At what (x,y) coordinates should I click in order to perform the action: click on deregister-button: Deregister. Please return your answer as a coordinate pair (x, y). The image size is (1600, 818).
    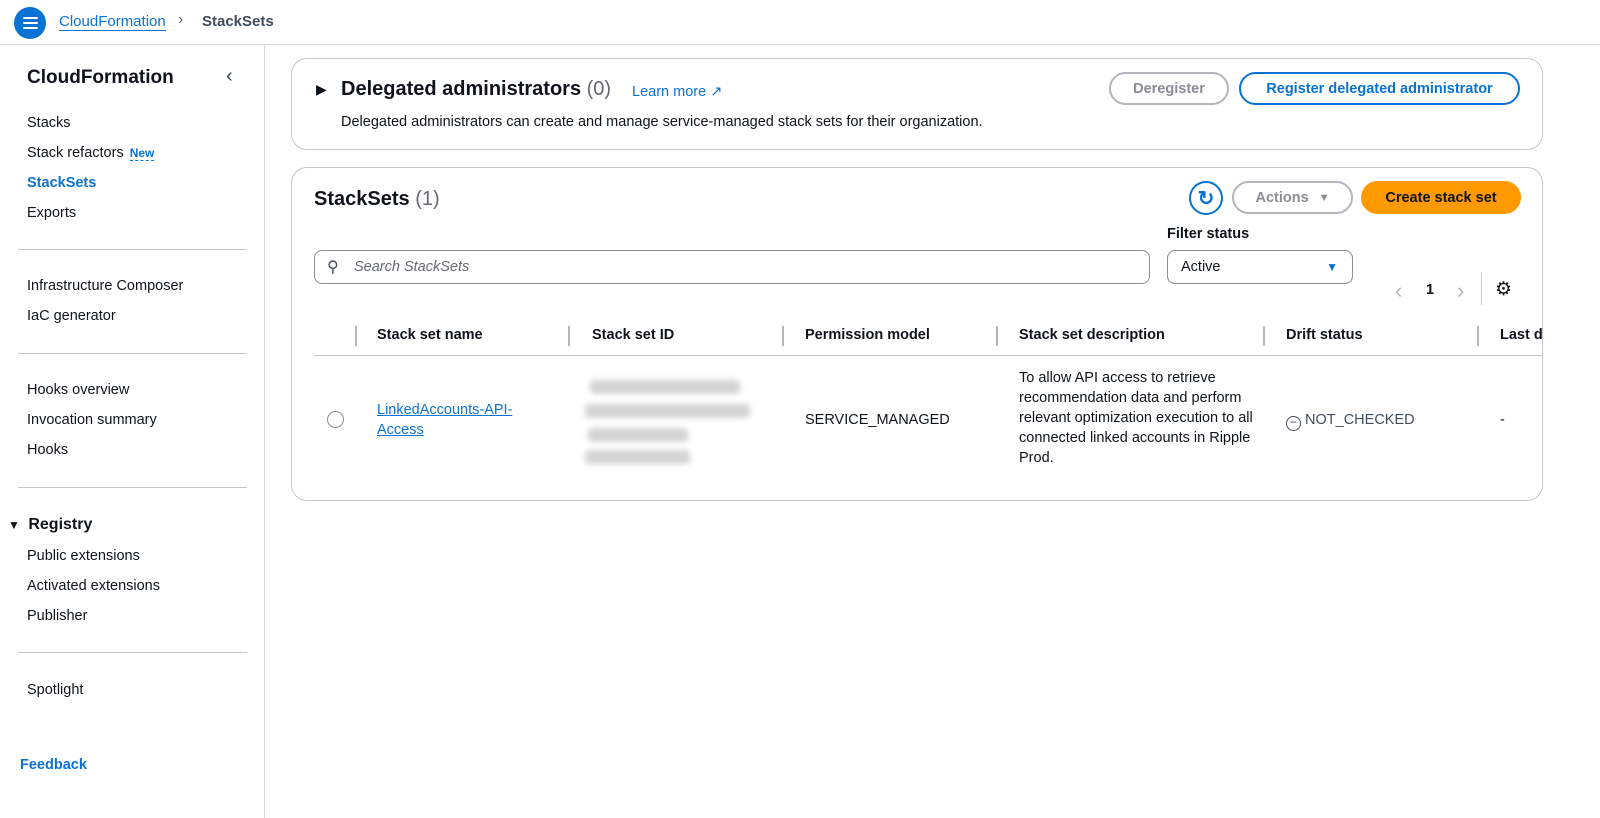
    Looking at the image, I should click on (1169, 88).